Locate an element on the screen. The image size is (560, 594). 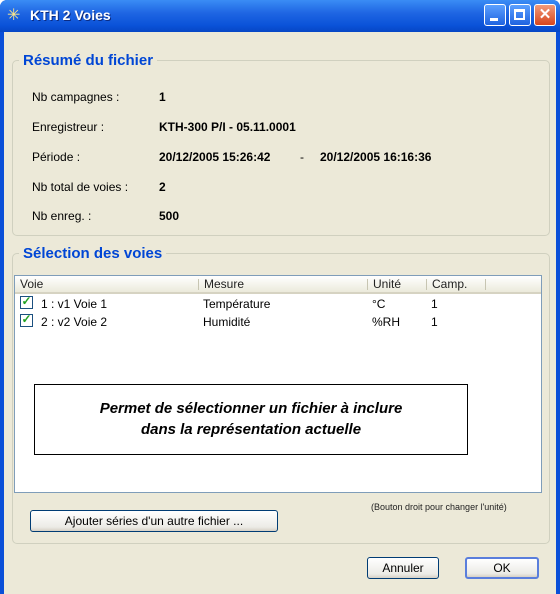
channel-row: ✓ 1 : v1 Voie 1 Température °C 1 is located at coordinates (278, 303).